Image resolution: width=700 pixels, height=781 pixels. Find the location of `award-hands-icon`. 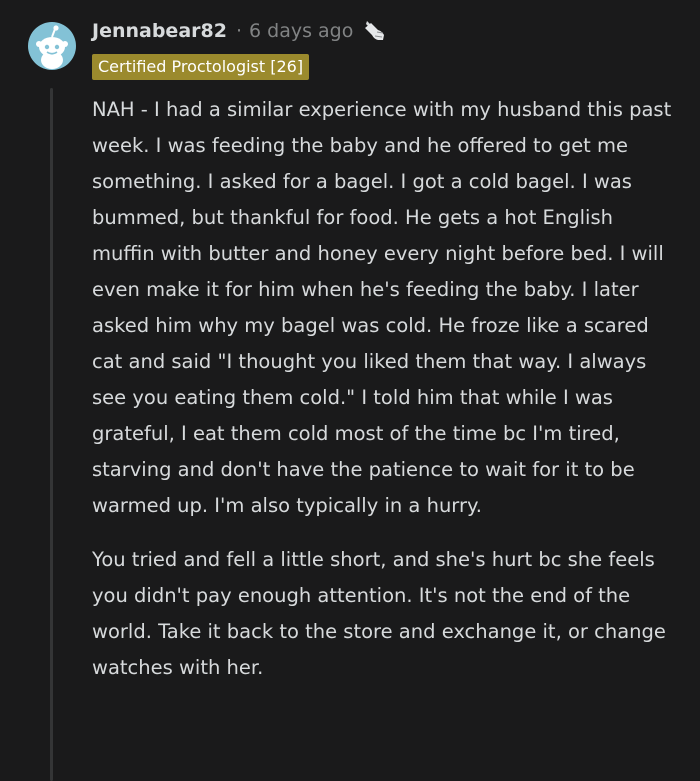

award-hands-icon is located at coordinates (374, 31).